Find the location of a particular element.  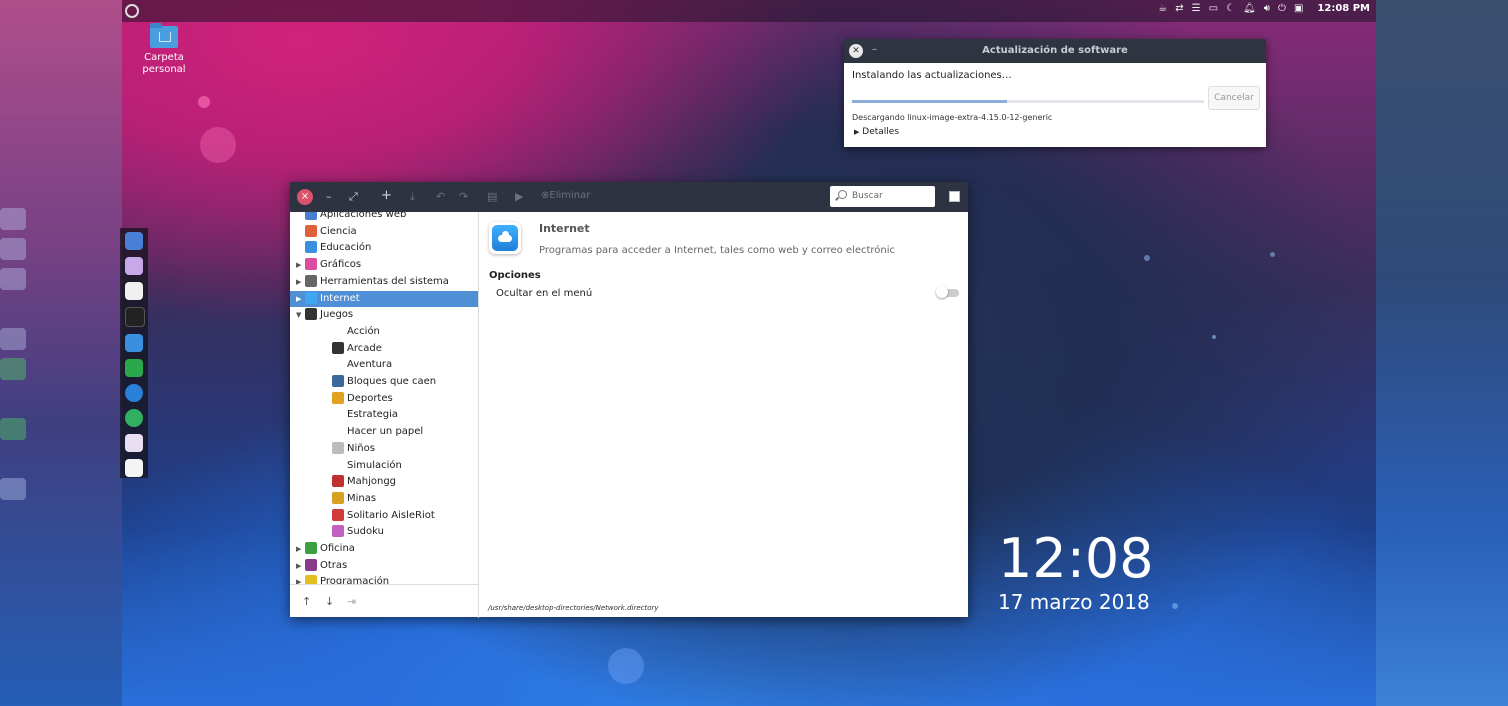

tree-item-label: Solitario AisleRiot is located at coordinates (391, 515).